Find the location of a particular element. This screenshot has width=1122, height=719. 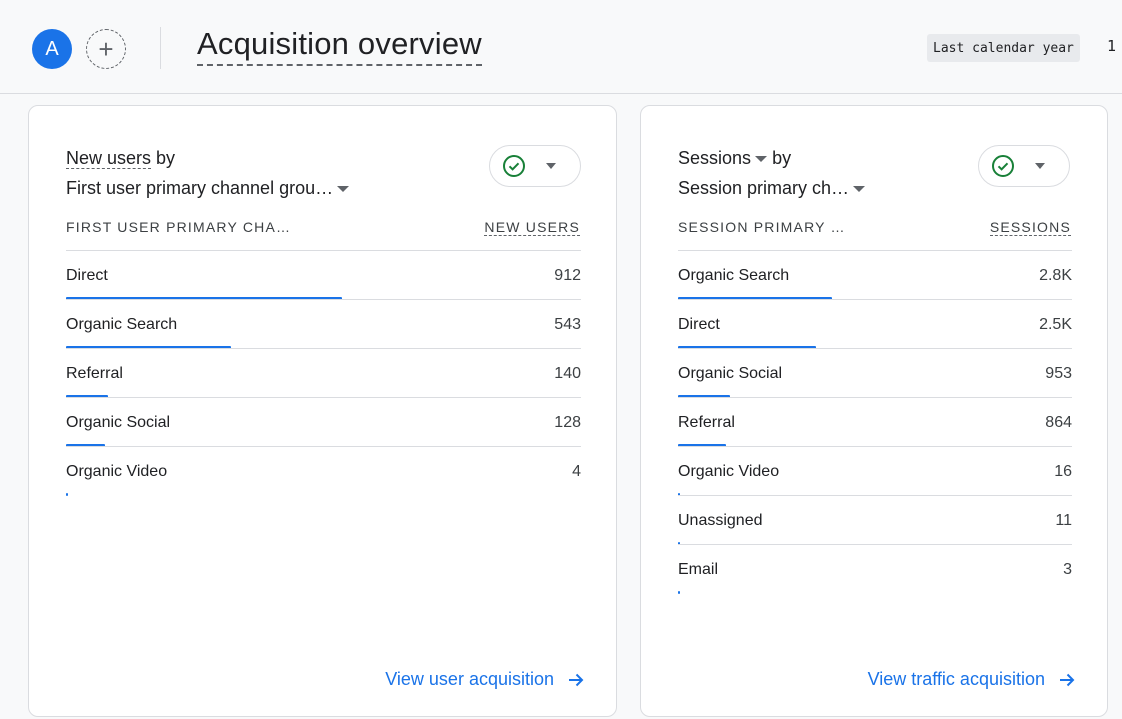

table-row: Referral 140 is located at coordinates (323, 373).